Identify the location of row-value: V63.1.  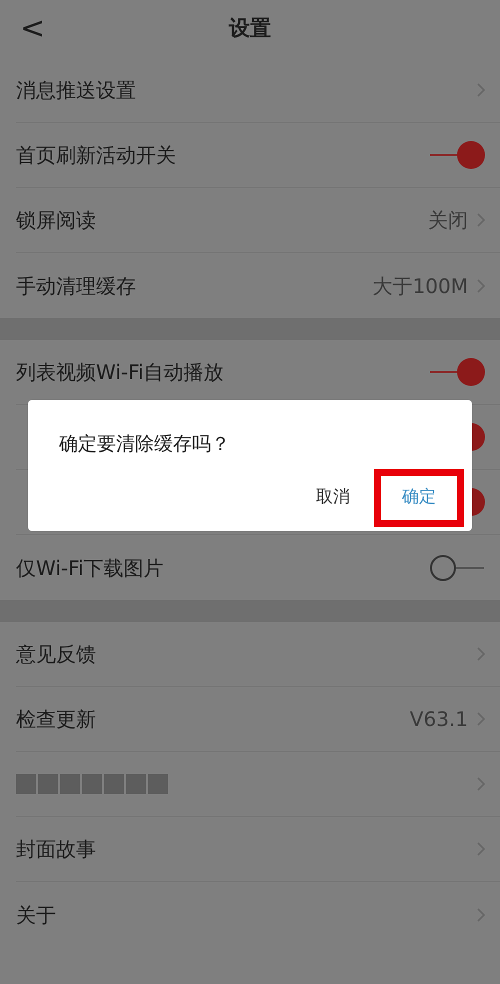
(439, 719).